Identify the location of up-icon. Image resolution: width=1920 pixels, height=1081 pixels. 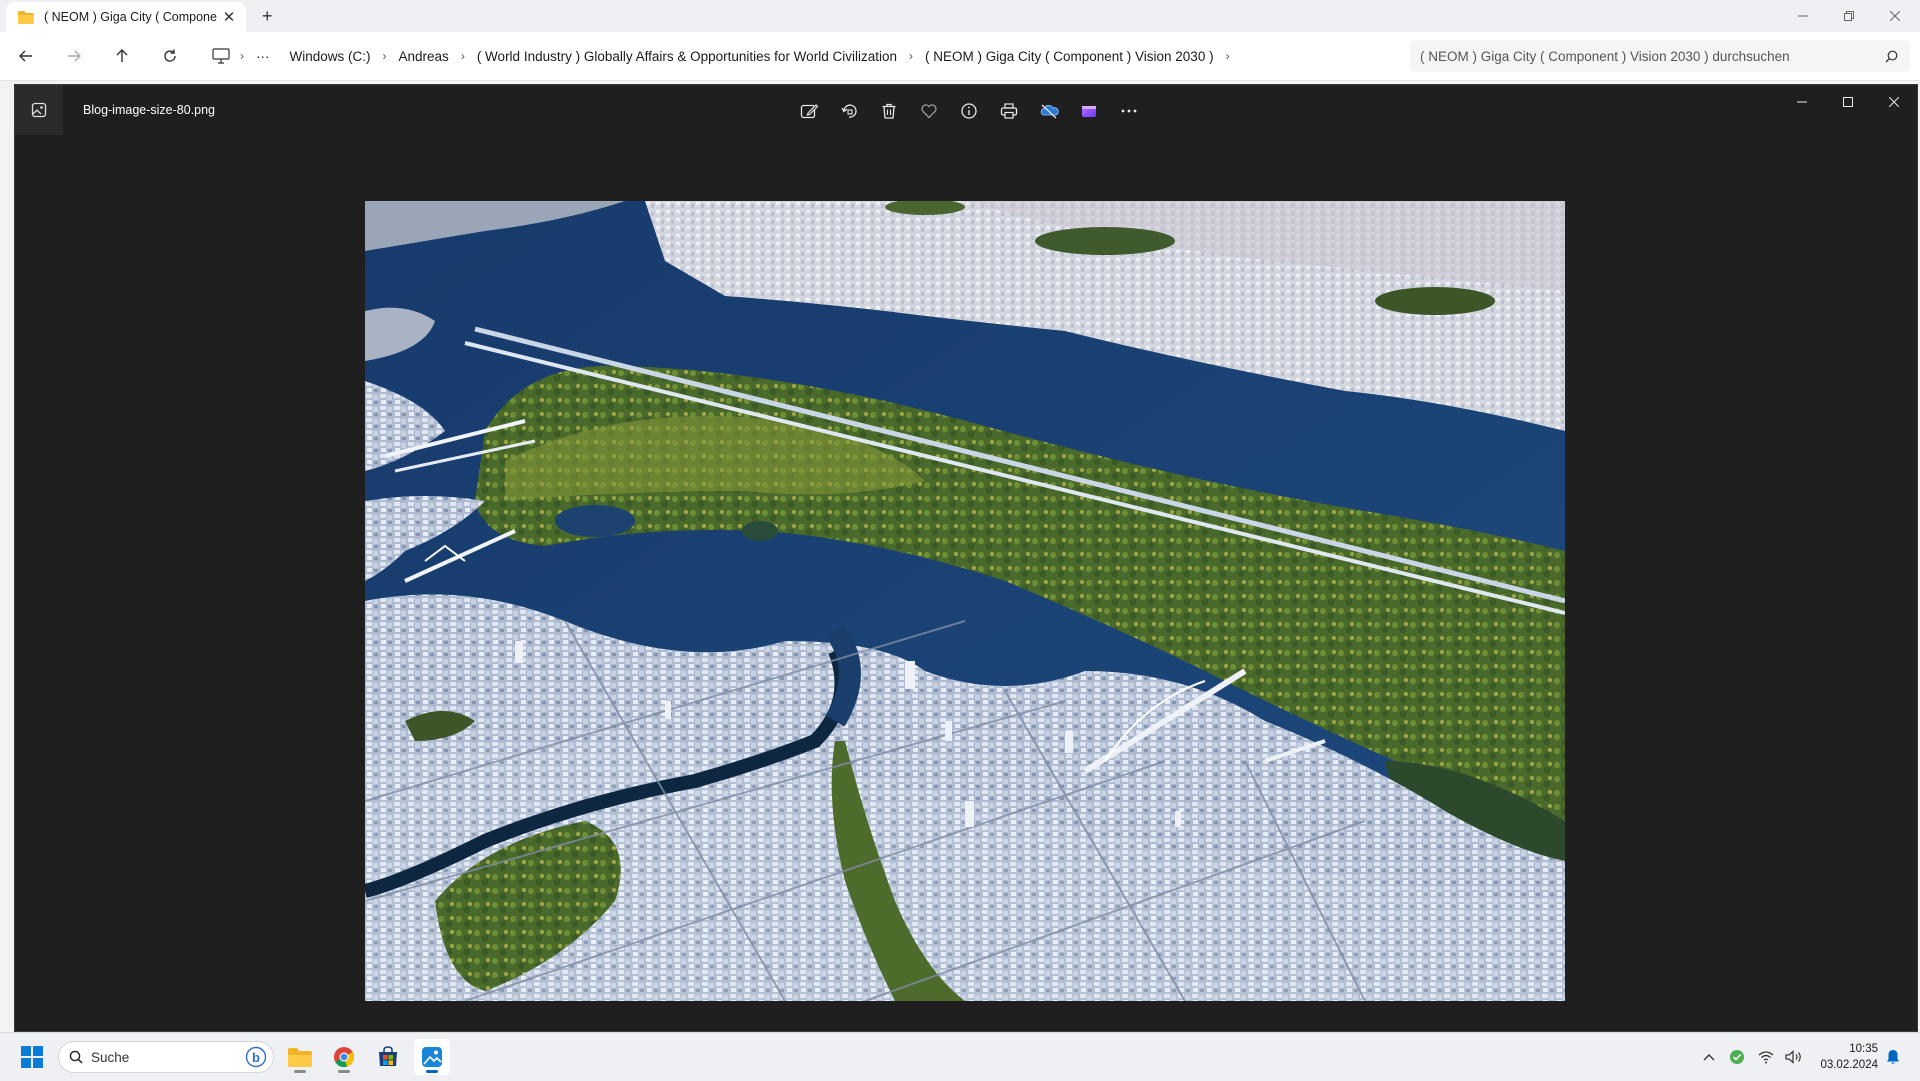
(122, 56).